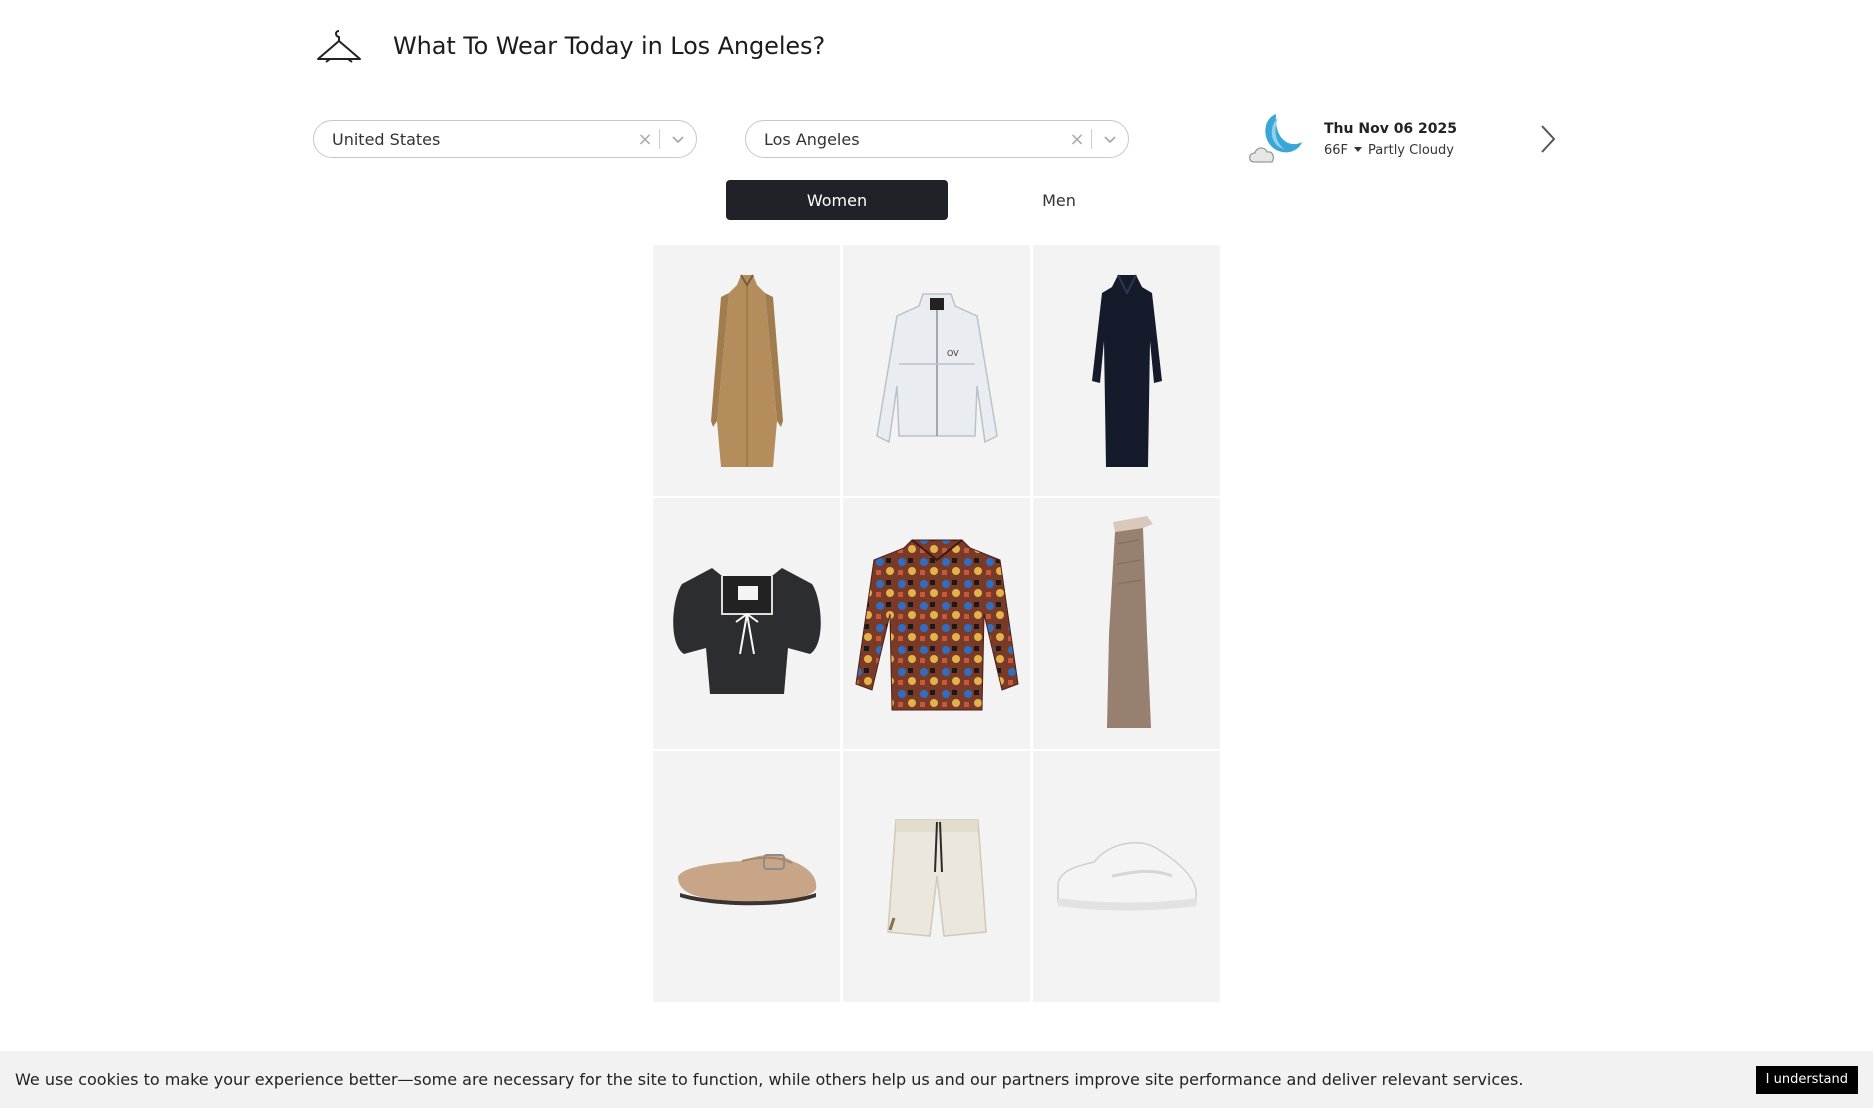 This screenshot has width=1873, height=1108. I want to click on moon-cloud-icon, so click(1276, 139).